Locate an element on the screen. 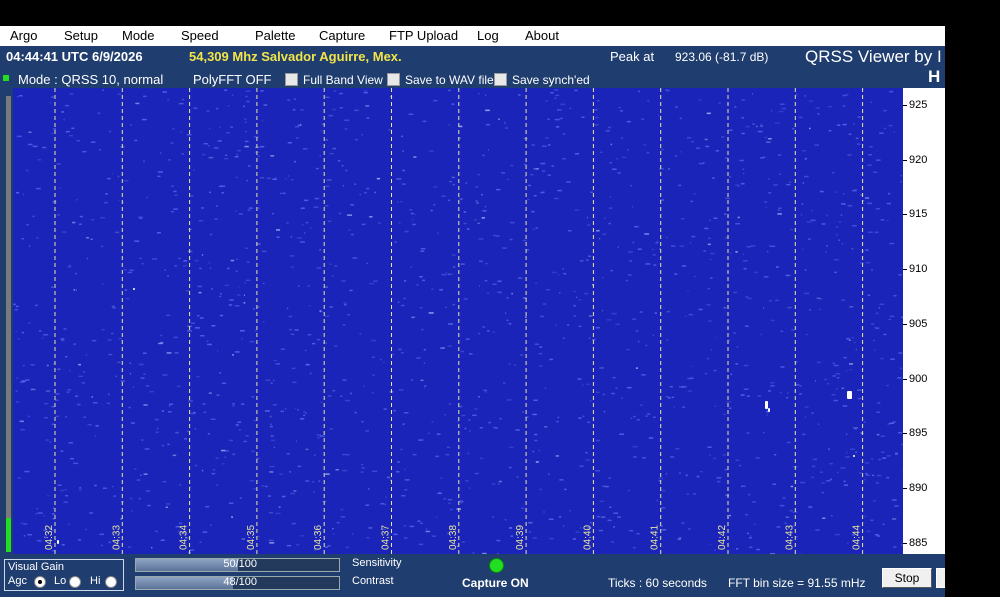 The image size is (1000, 597). visual-gain-group: Visual Gain Agc Lo Hi is located at coordinates (64, 575).